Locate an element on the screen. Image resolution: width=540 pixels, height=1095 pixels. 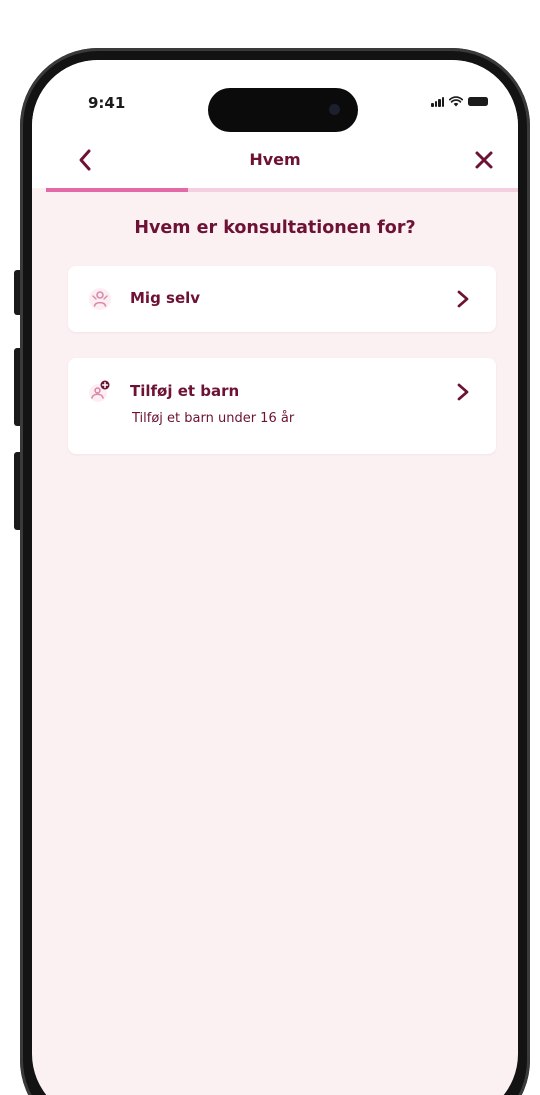
close-button is located at coordinates (484, 160).